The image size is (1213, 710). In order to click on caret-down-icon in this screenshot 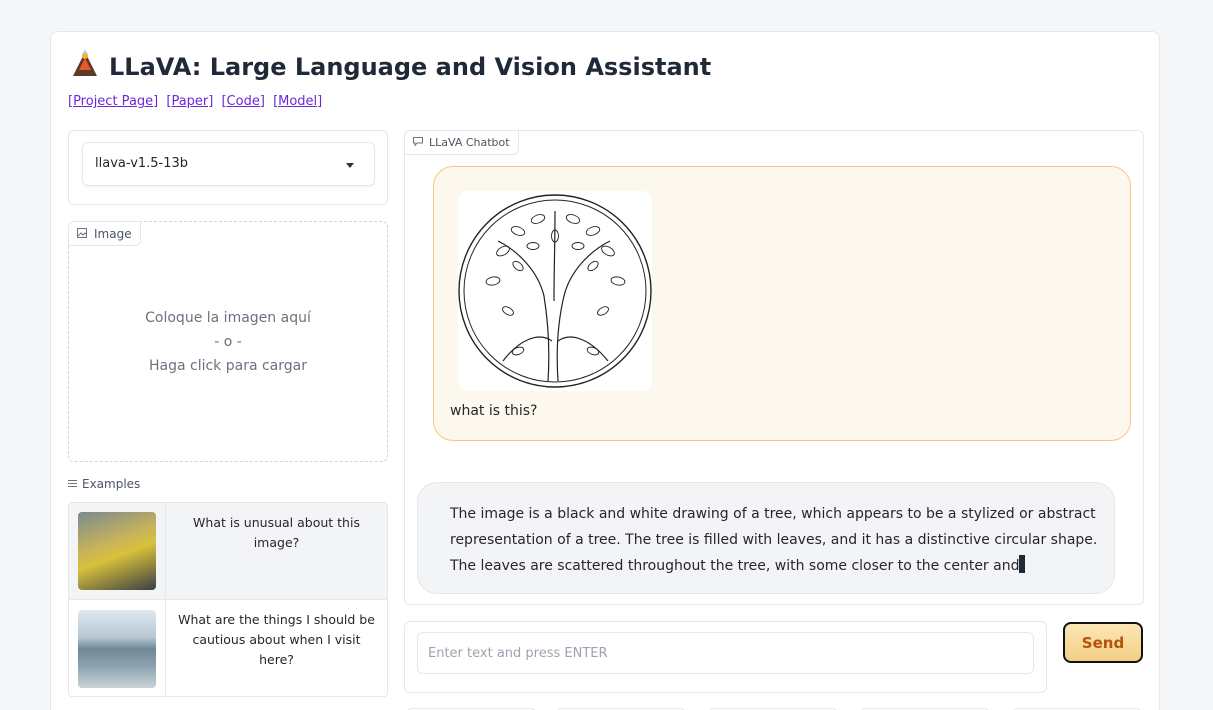, I will do `click(350, 165)`.